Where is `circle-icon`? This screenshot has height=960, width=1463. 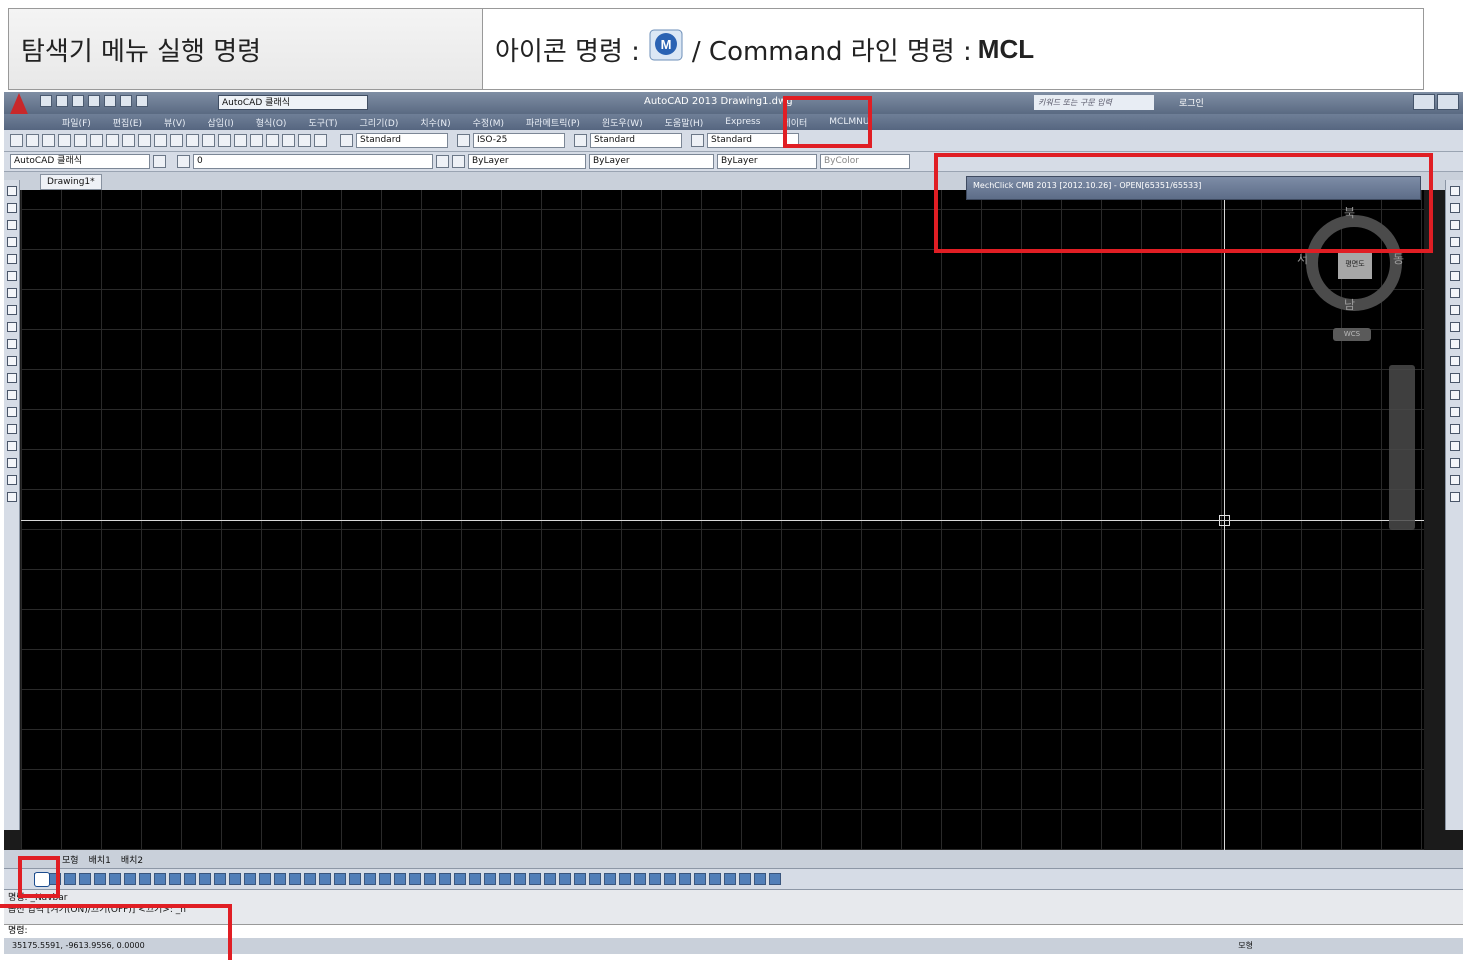 circle-icon is located at coordinates (11, 293).